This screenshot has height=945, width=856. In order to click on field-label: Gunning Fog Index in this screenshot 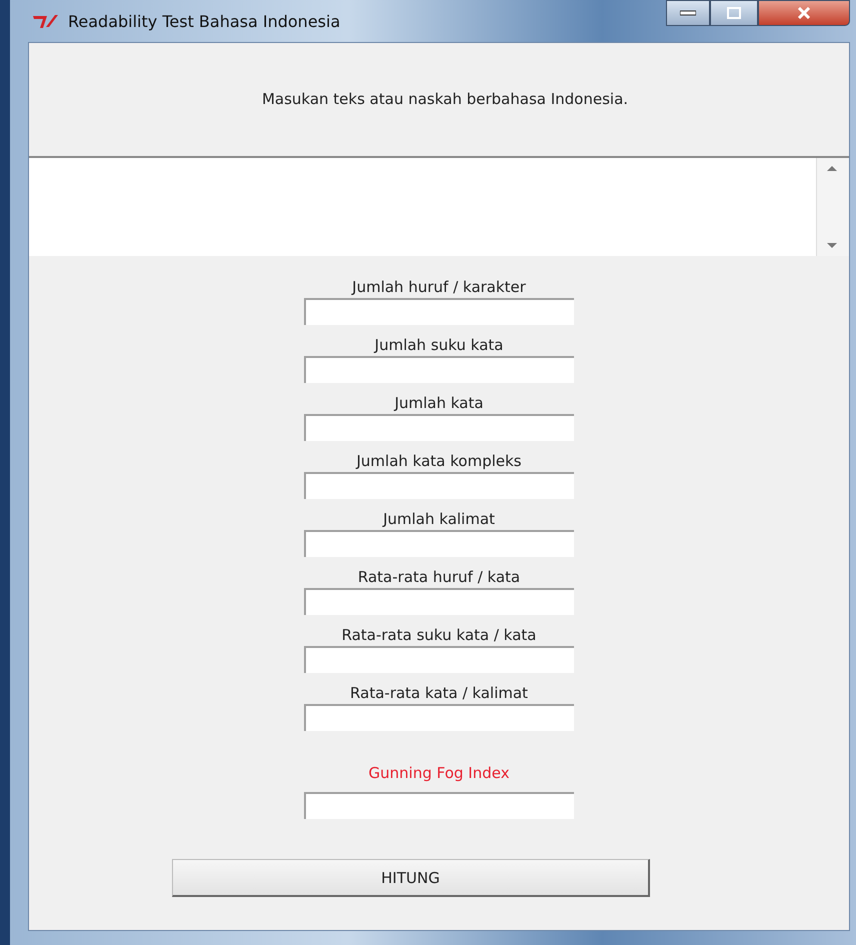, I will do `click(439, 773)`.